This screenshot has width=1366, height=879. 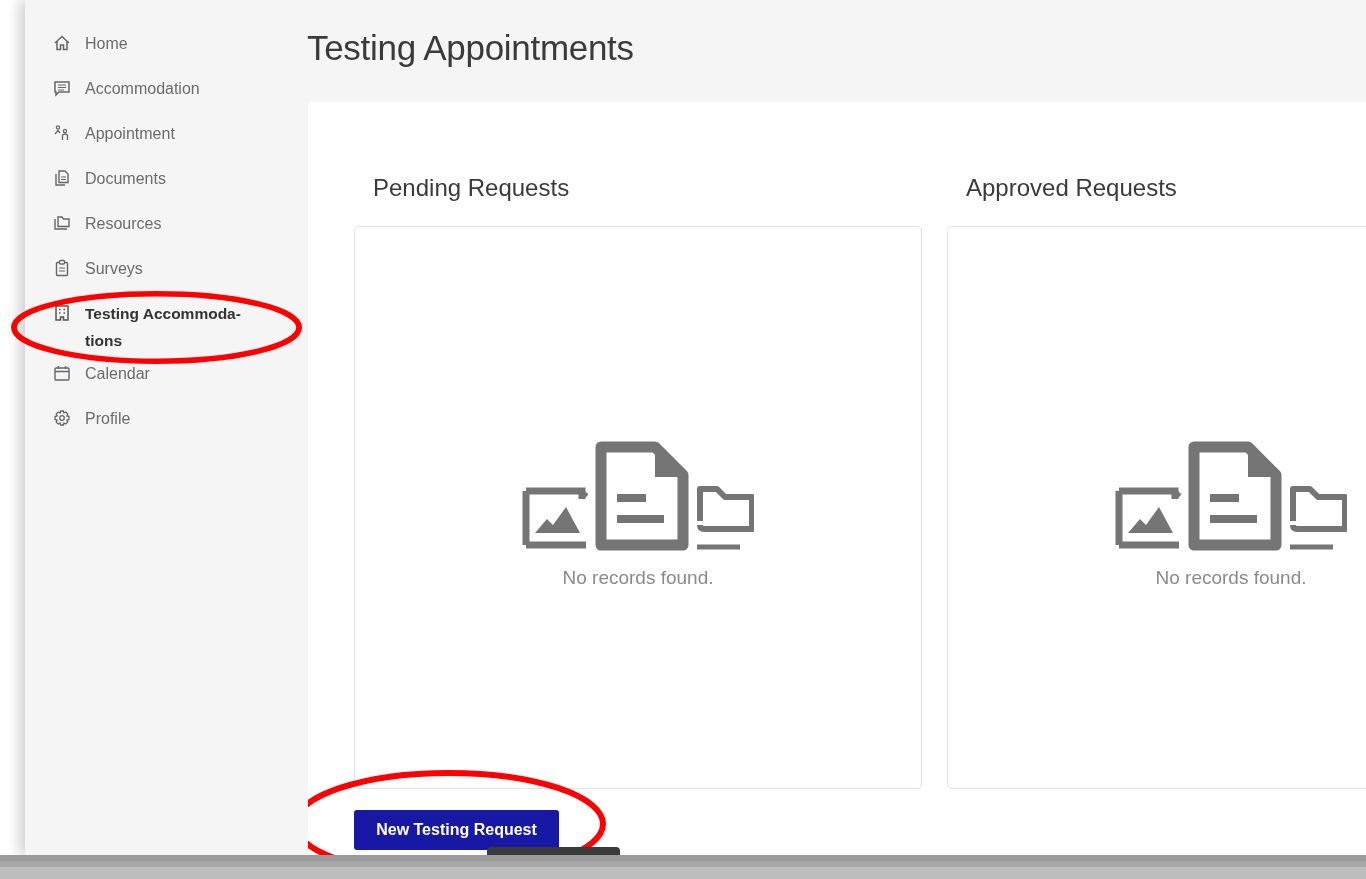 What do you see at coordinates (62, 133) in the screenshot?
I see `people-icon` at bounding box center [62, 133].